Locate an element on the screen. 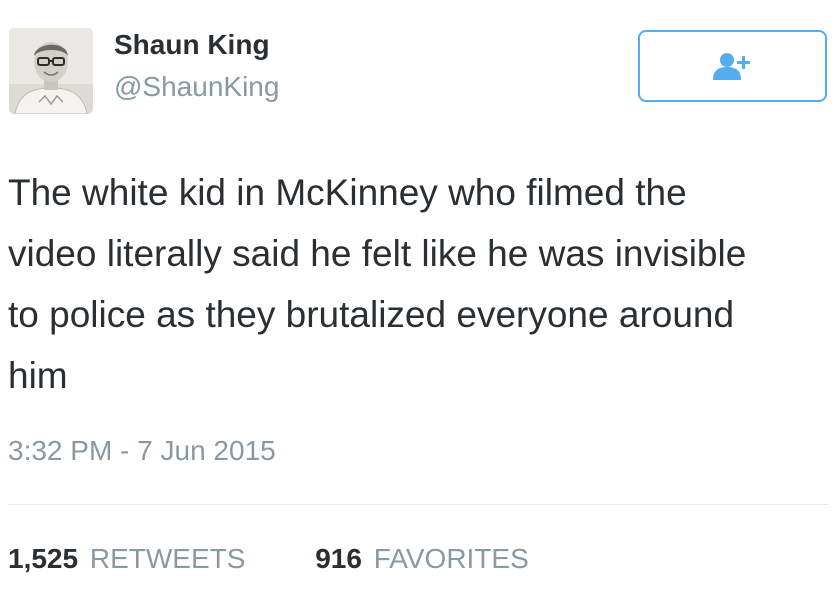  add-user-icon is located at coordinates (731, 66).